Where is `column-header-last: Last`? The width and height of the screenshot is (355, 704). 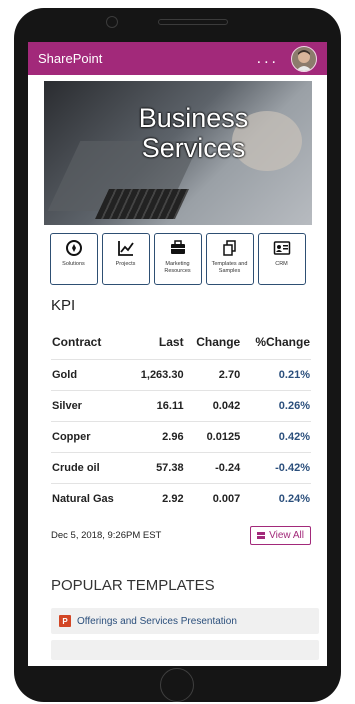 column-header-last: Last is located at coordinates (157, 344).